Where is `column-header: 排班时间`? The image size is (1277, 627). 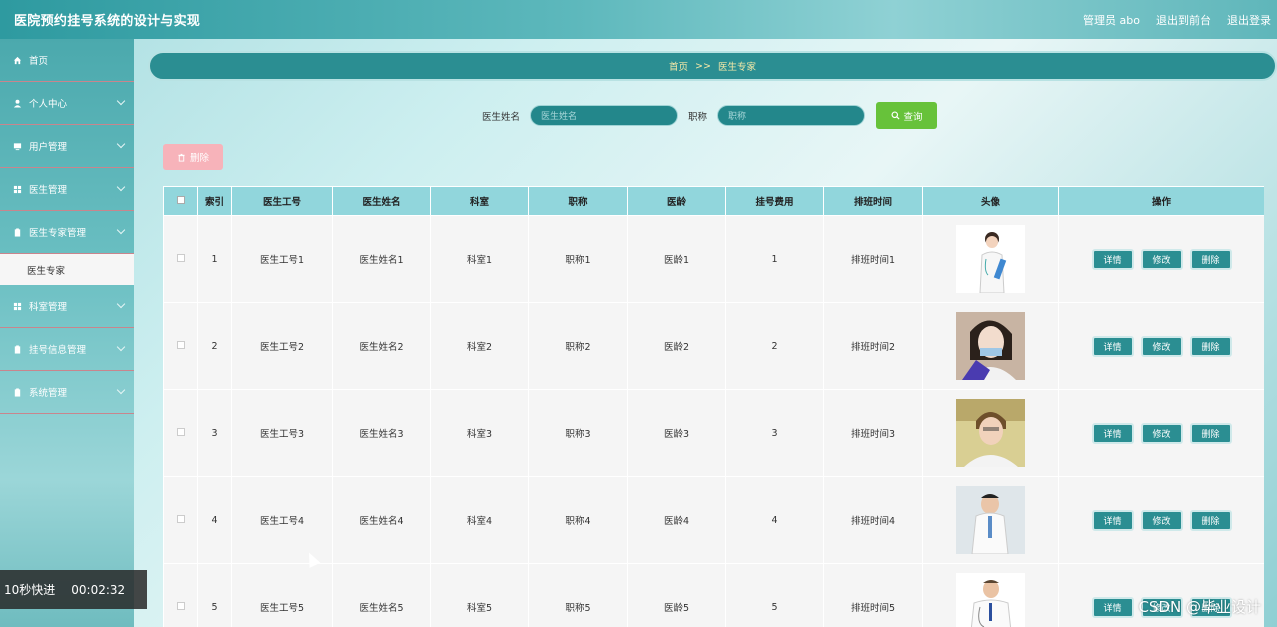 column-header: 排班时间 is located at coordinates (873, 201).